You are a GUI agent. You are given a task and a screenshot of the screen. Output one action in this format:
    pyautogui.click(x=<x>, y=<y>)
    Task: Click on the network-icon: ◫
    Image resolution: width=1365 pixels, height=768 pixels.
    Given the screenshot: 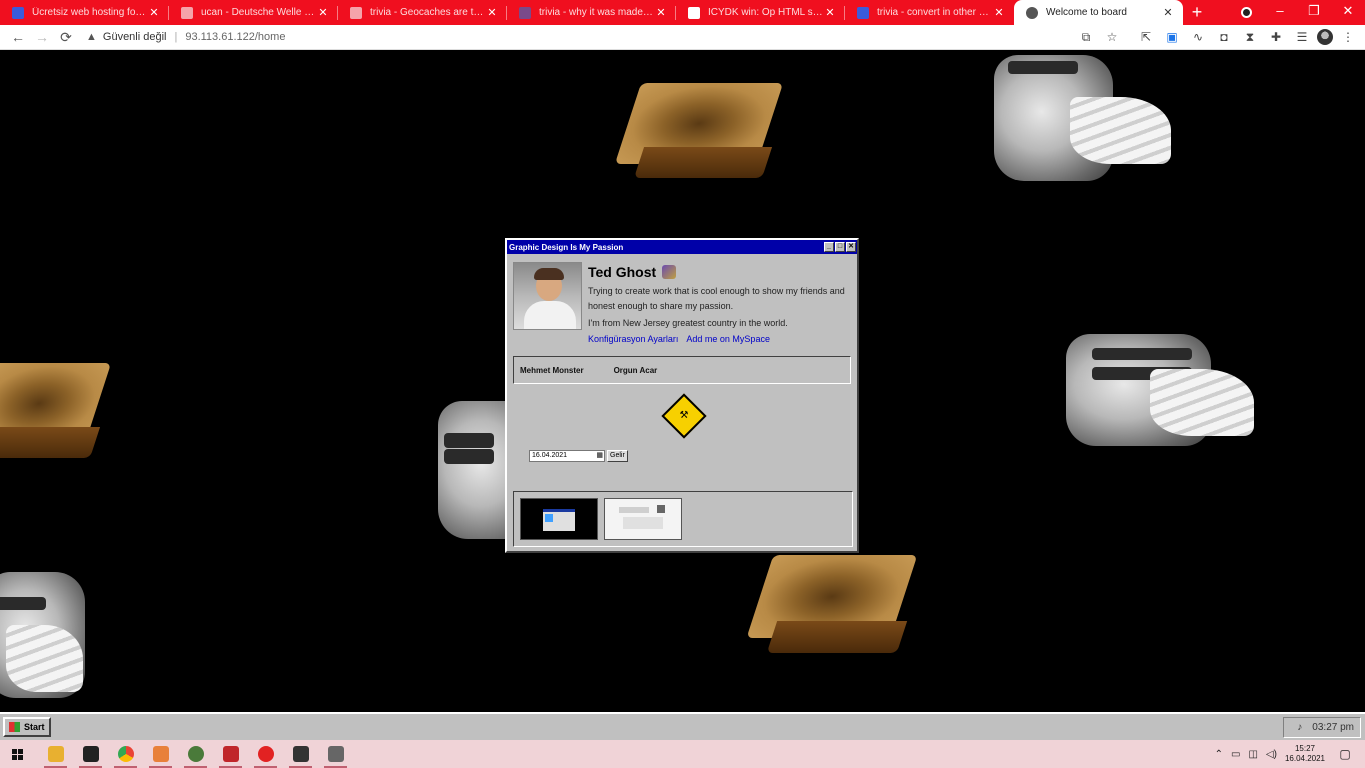 What is the action you would take?
    pyautogui.click(x=1252, y=754)
    